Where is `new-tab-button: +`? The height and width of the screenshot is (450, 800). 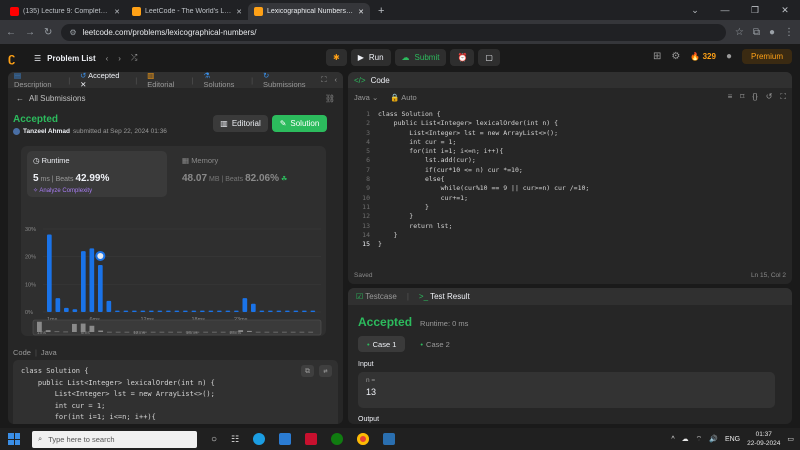
new-tab-button: + is located at coordinates (381, 12).